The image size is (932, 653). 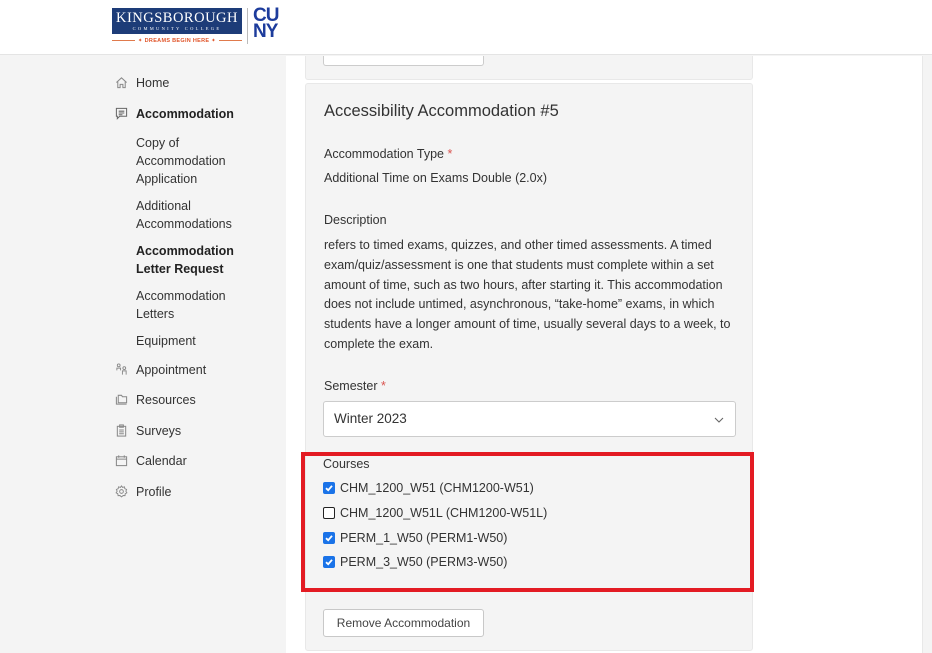 I want to click on sidebar-item-profile: Profile, so click(x=142, y=492).